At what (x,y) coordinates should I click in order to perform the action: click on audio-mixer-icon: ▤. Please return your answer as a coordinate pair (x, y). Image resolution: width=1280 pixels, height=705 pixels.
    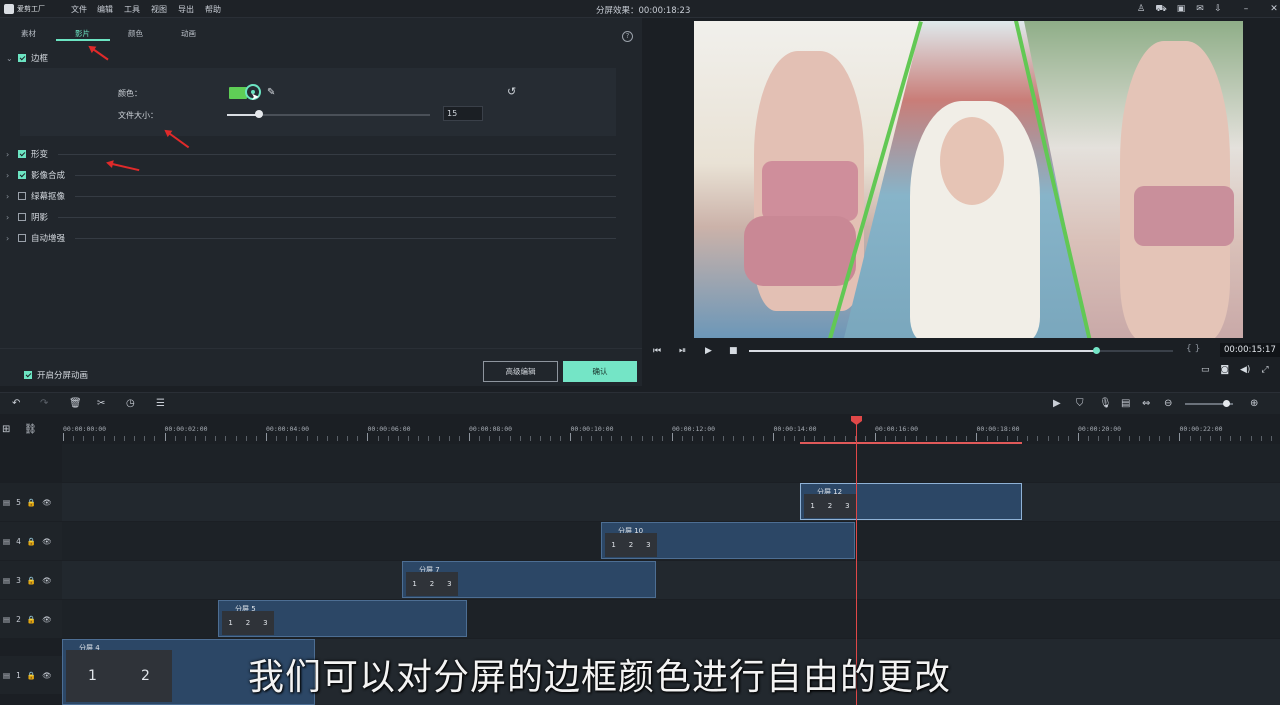
    Looking at the image, I should click on (1125, 403).